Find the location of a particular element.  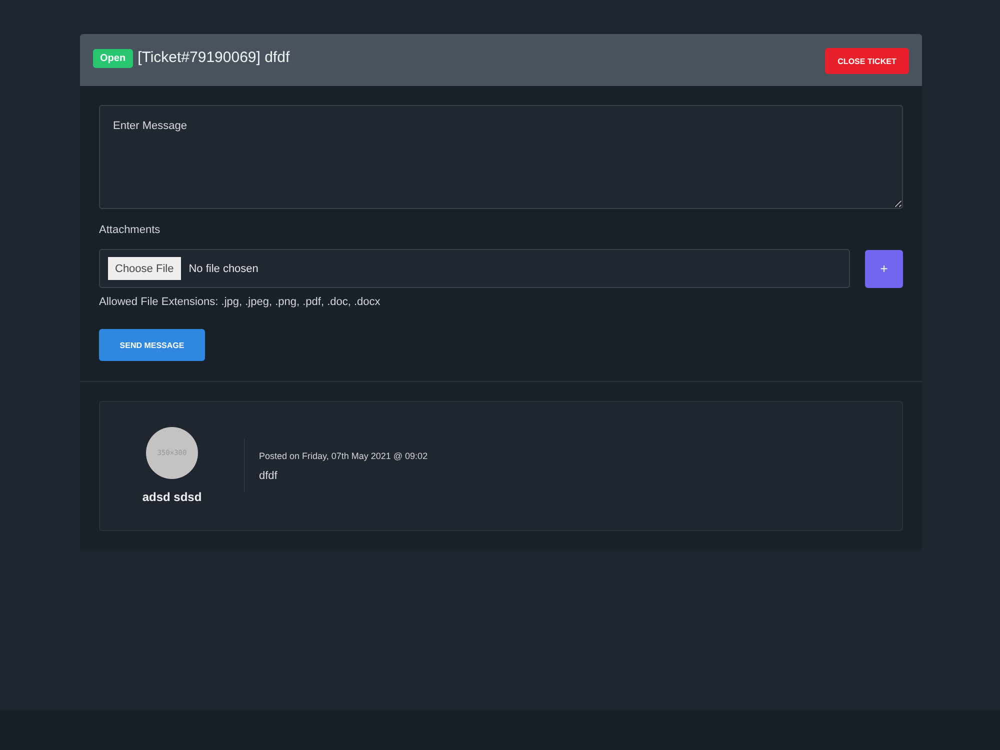

add-attachment-button: + is located at coordinates (884, 269).